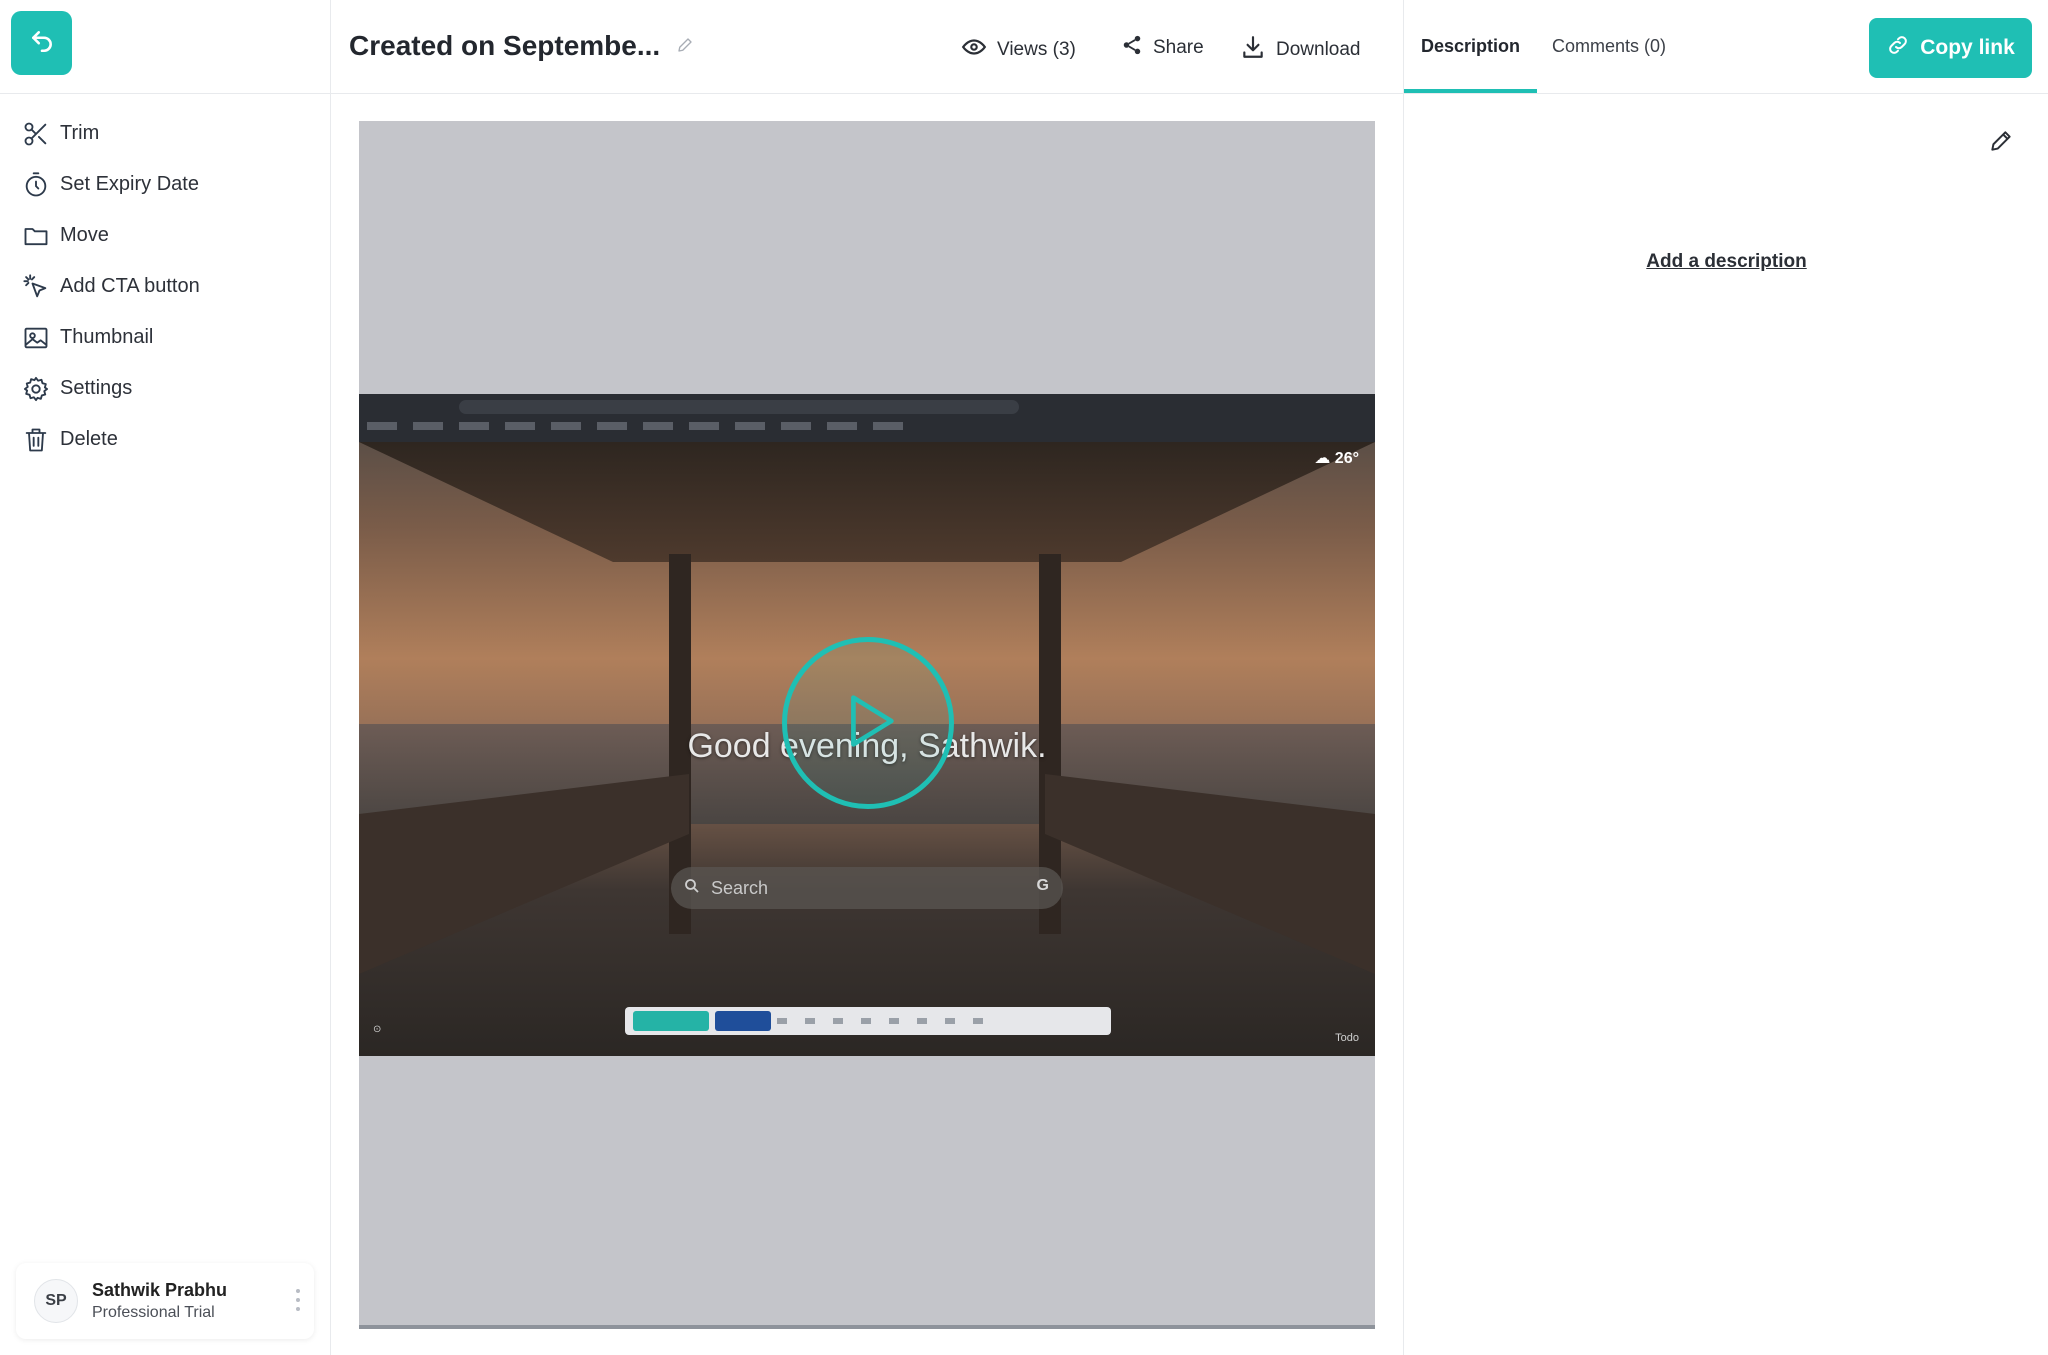 The image size is (2048, 1355). I want to click on recorder-blue-button, so click(743, 1021).